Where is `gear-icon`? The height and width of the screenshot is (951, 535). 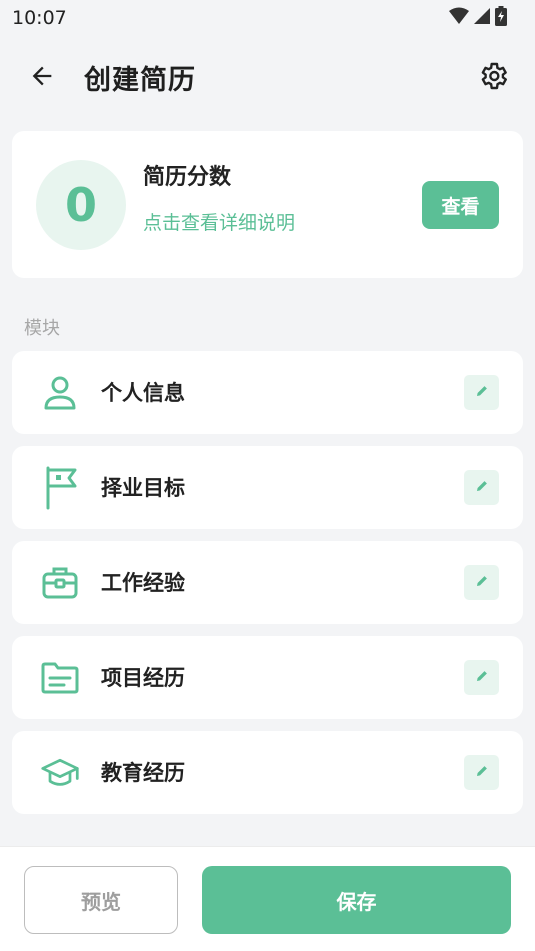
gear-icon is located at coordinates (493, 78).